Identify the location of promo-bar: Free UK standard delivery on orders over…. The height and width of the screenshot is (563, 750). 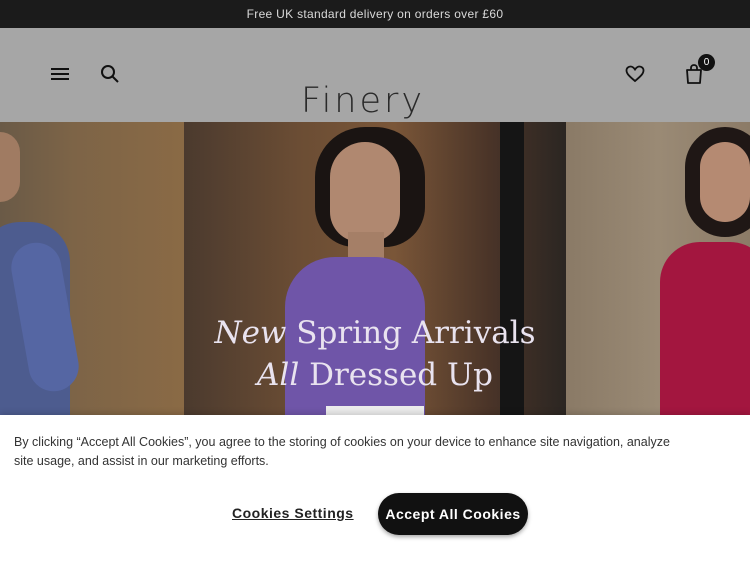
(375, 14).